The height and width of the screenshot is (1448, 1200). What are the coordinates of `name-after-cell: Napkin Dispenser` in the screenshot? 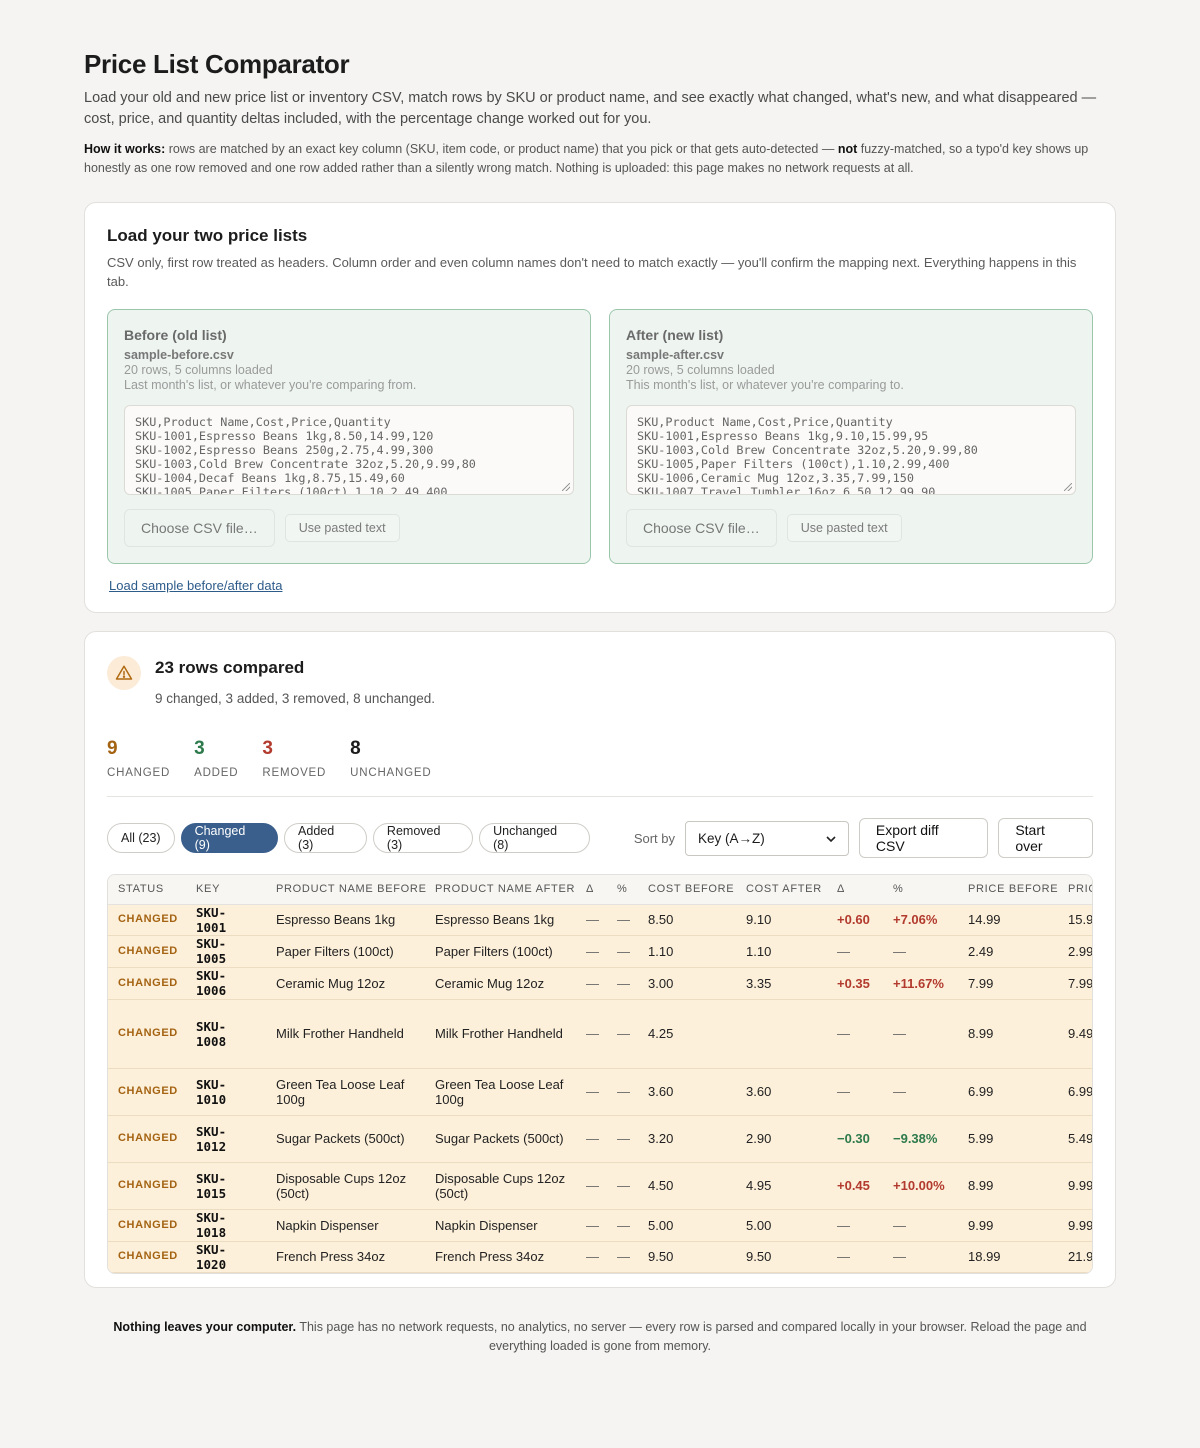 It's located at (500, 1225).